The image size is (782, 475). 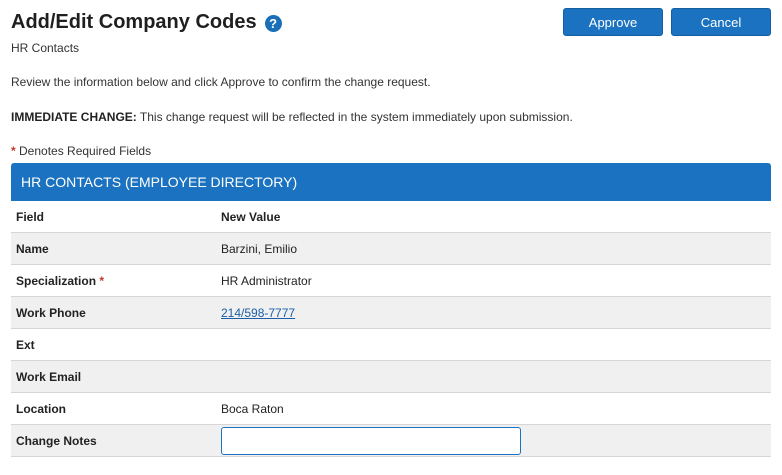 What do you see at coordinates (56, 280) in the screenshot?
I see `field-label-specialization-text: Specialization` at bounding box center [56, 280].